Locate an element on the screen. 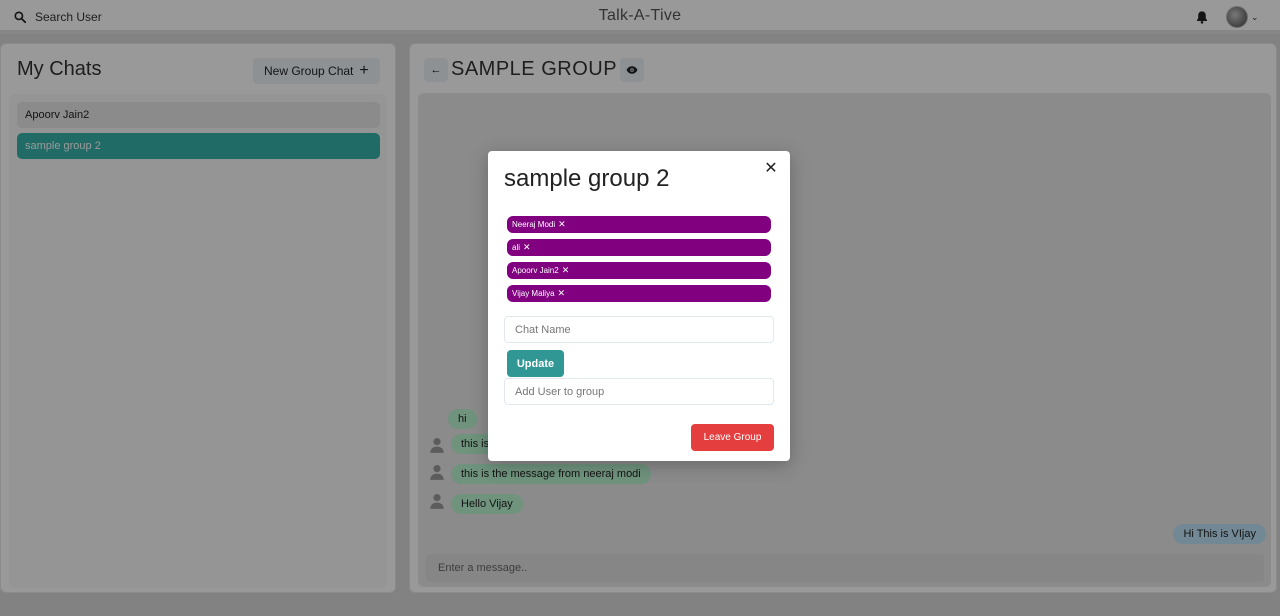  member-badge: Apoorv Jain2 ✕ is located at coordinates (639, 270).